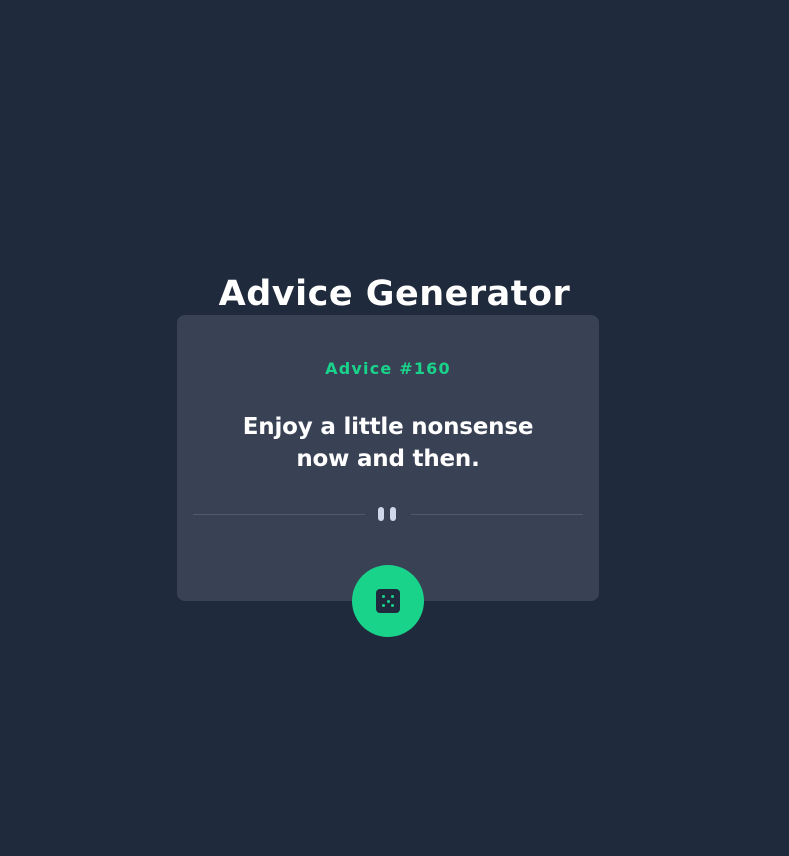  I want to click on advice-number: Advice #160, so click(388, 368).